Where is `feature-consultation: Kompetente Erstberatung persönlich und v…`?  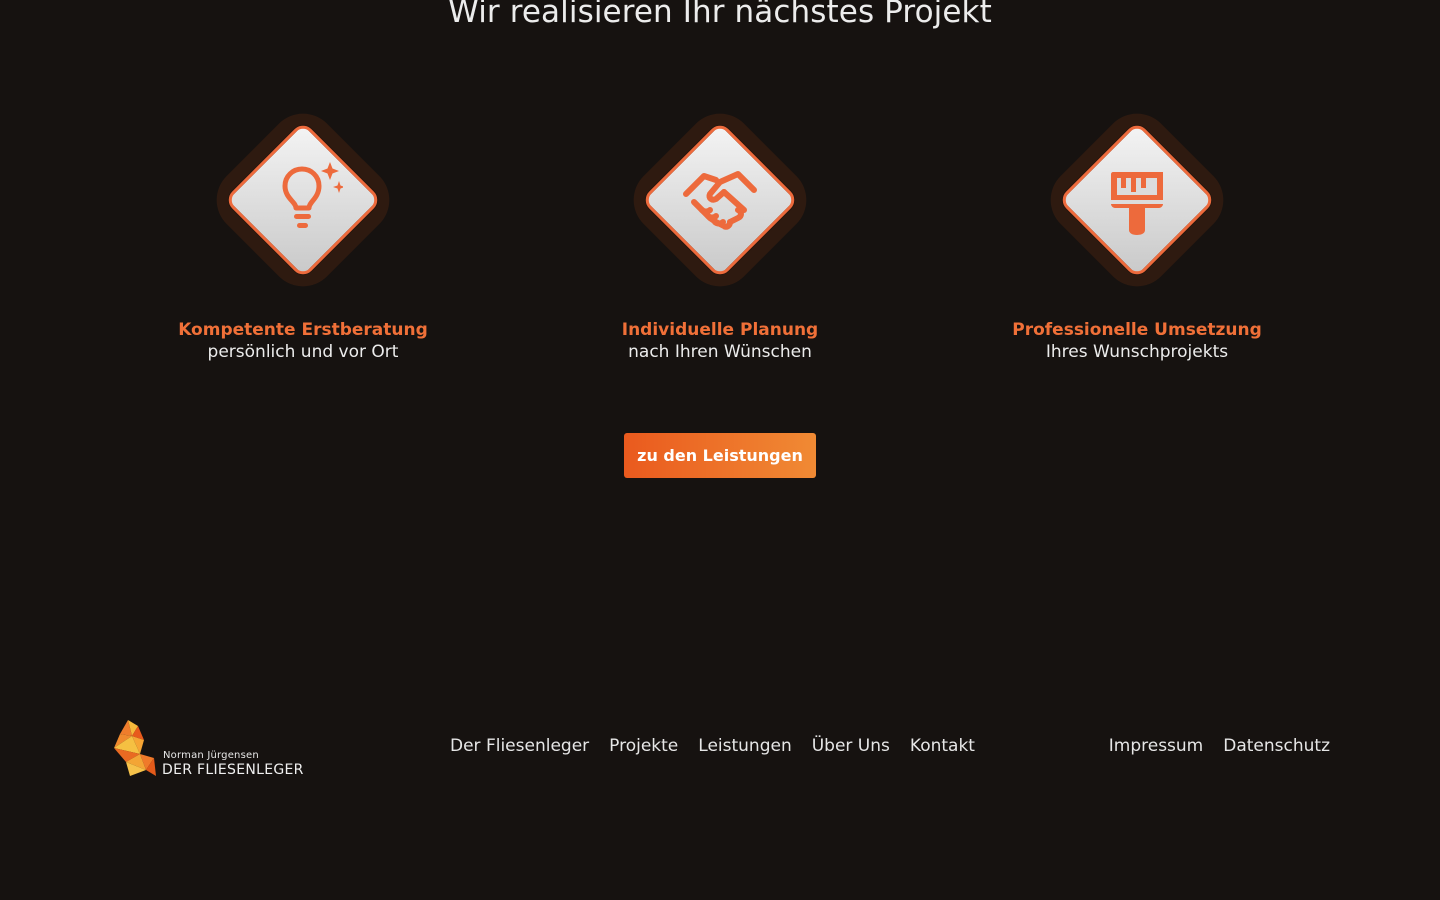
feature-consultation: Kompetente Erstberatung persönlich und v… is located at coordinates (303, 231).